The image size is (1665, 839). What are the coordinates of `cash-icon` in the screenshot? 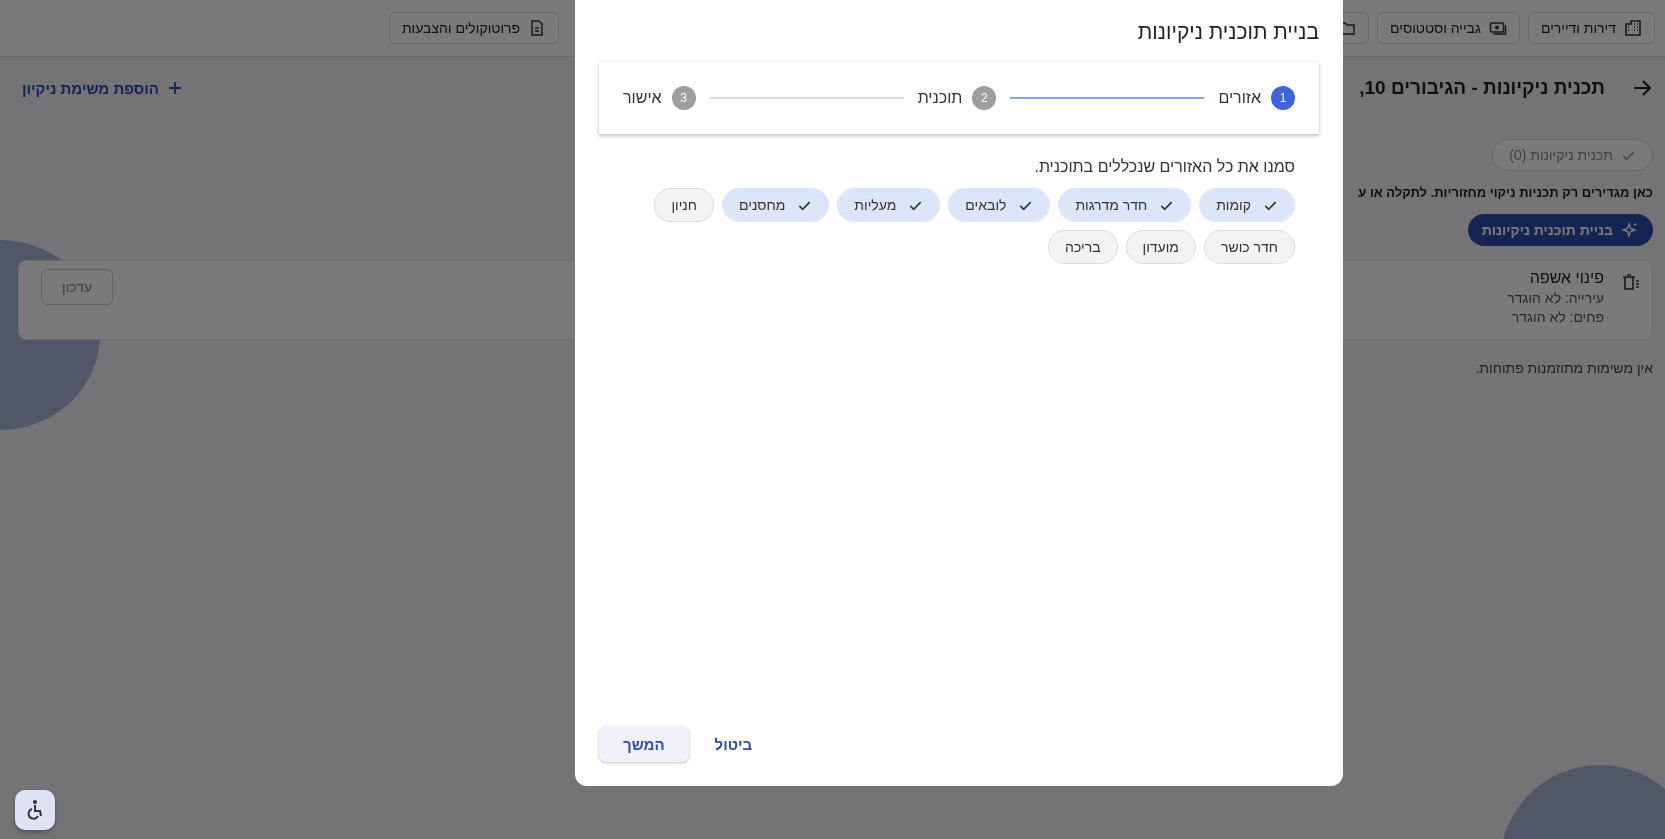 It's located at (1497, 28).